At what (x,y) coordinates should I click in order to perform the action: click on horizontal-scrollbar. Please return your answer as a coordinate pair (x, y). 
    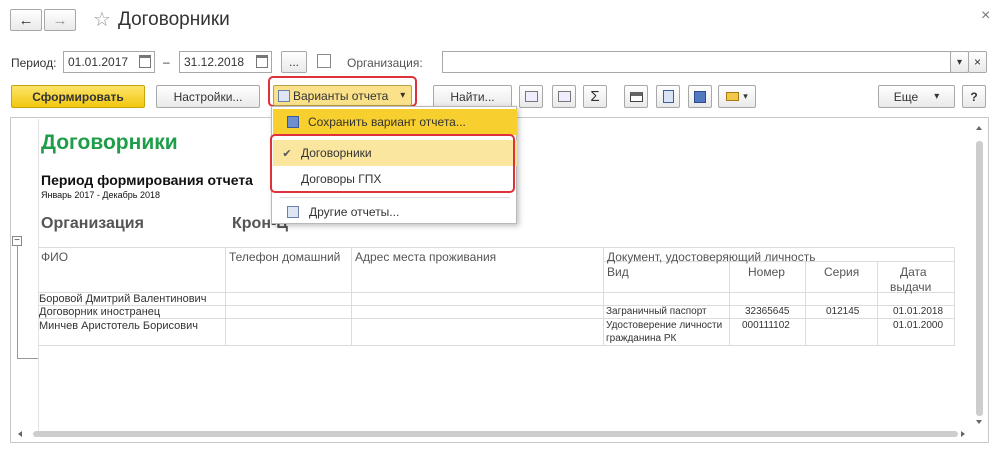
    Looking at the image, I should click on (491, 434).